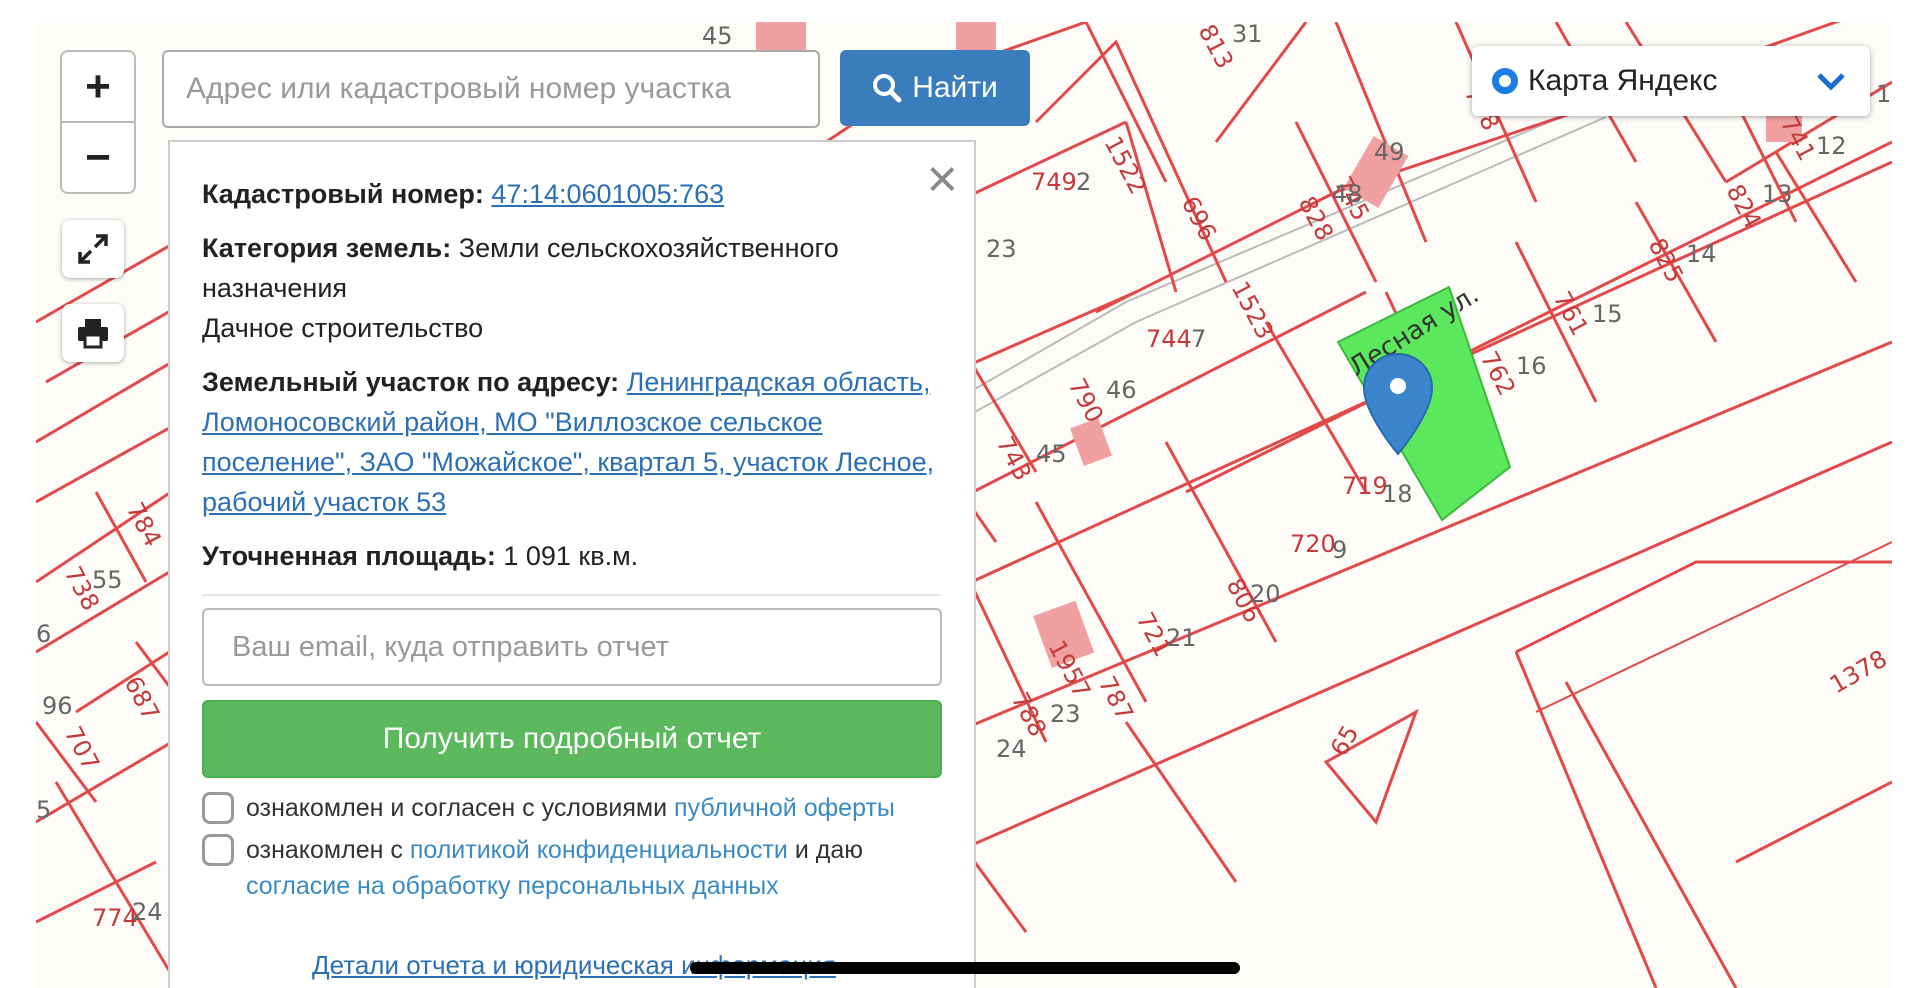 Image resolution: width=1920 pixels, height=988 pixels. Describe the element at coordinates (965, 968) in the screenshot. I see `home-indicator` at that location.